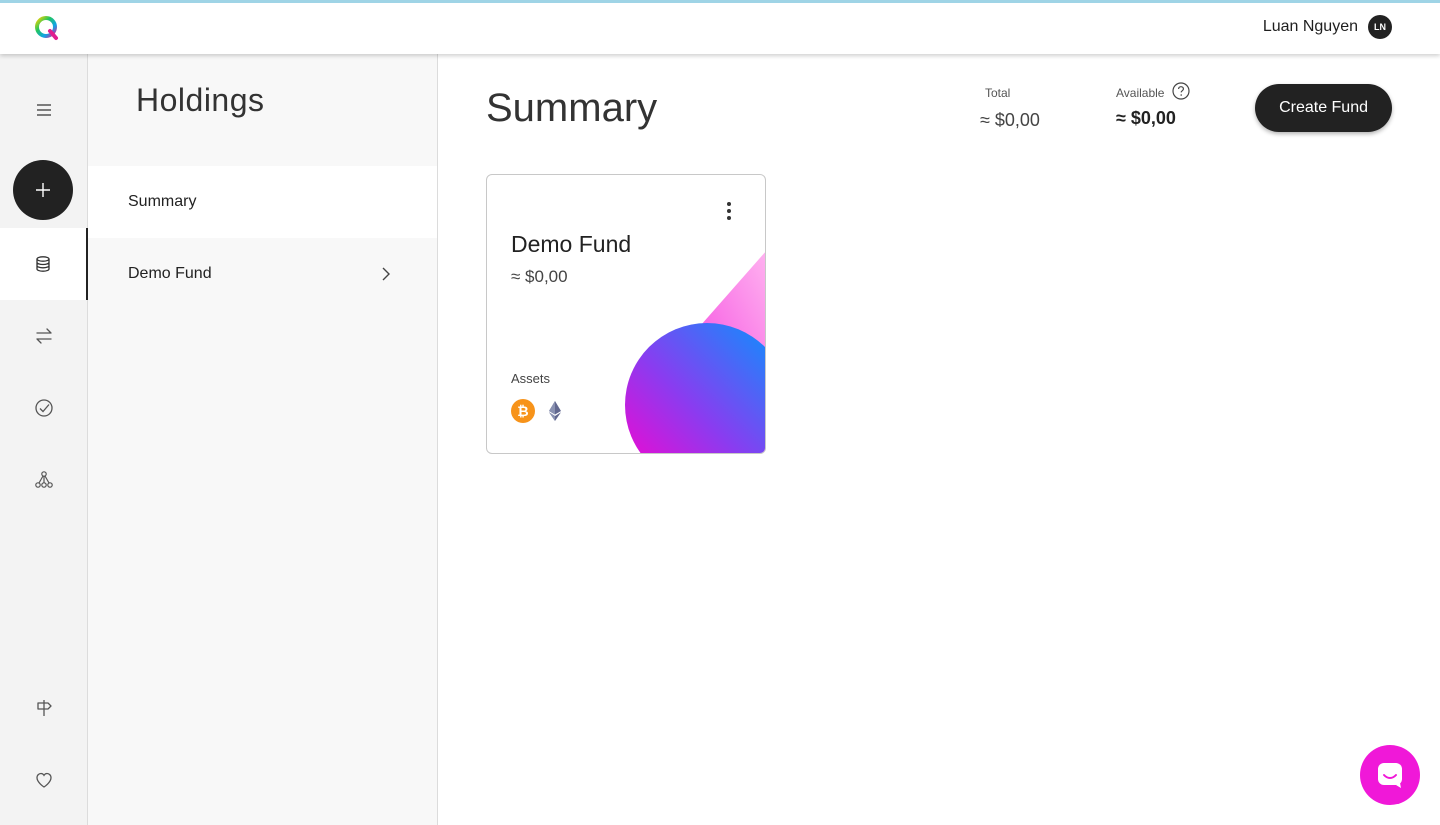 This screenshot has height=825, width=1440. Describe the element at coordinates (1146, 118) in the screenshot. I see `available-value: ≈ $0,00` at that location.